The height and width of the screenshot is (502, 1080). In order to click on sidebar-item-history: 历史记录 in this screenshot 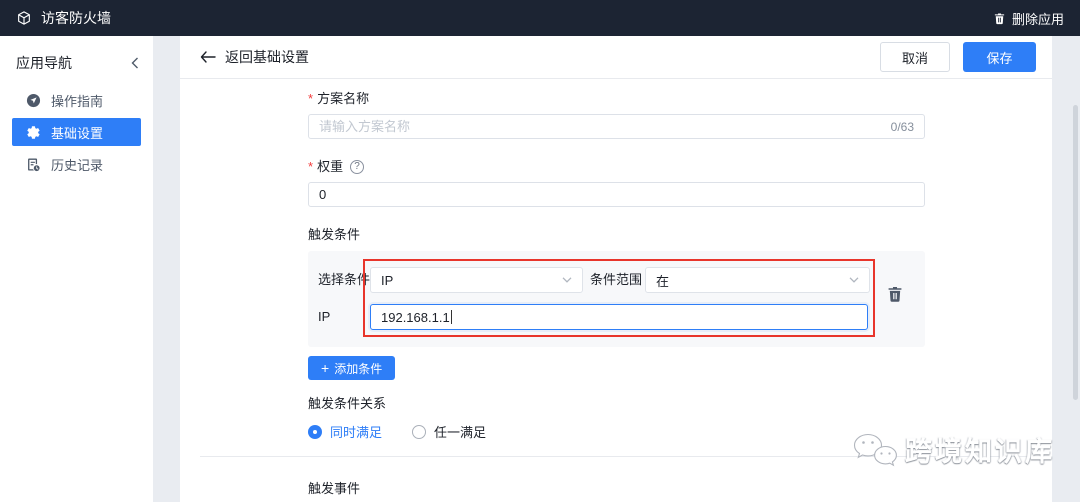, I will do `click(76, 164)`.